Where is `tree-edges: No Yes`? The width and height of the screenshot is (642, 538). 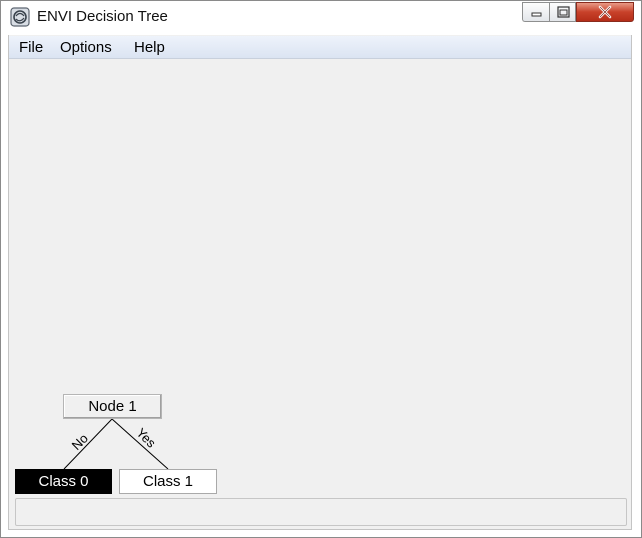
tree-edges: No Yes is located at coordinates (116, 444).